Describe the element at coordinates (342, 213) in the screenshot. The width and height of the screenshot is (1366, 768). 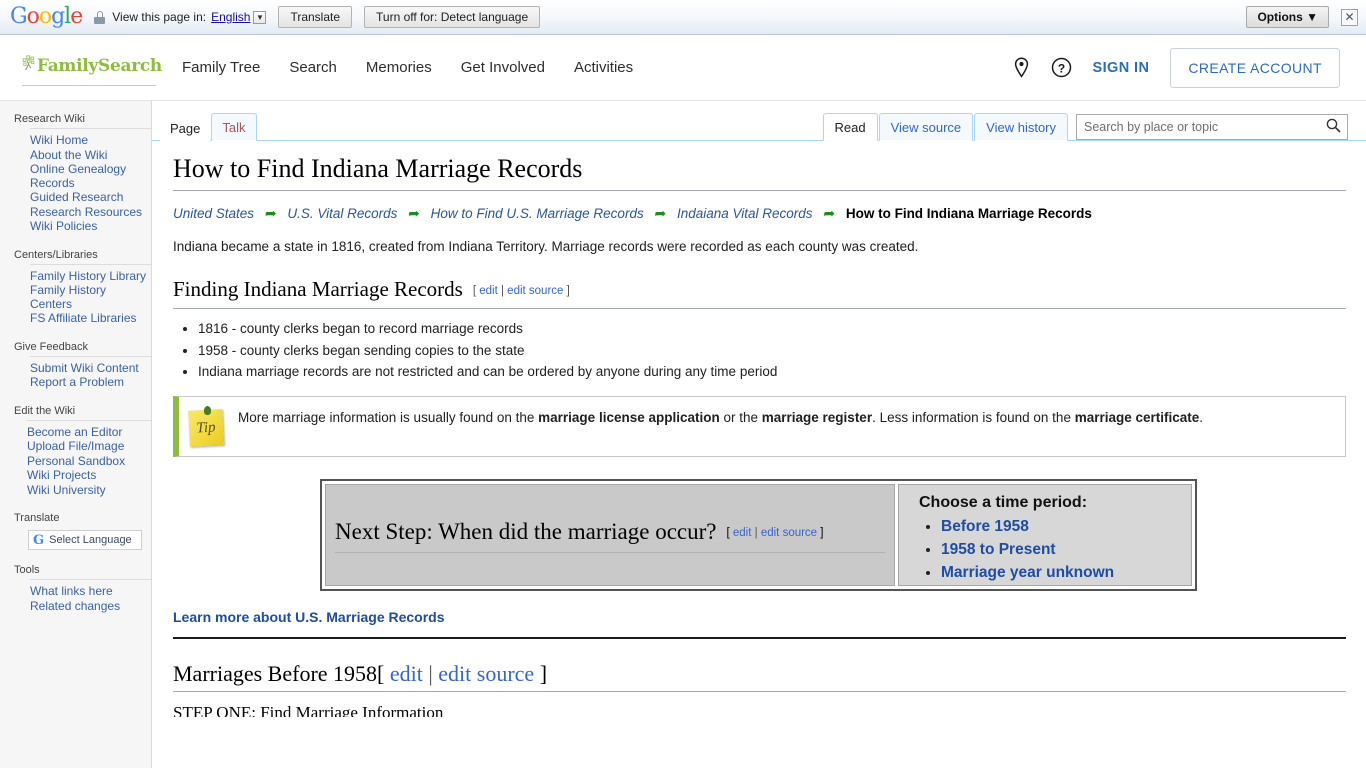
I see `breadcrumb-item-us-vital-records: U.S. Vital Records` at that location.